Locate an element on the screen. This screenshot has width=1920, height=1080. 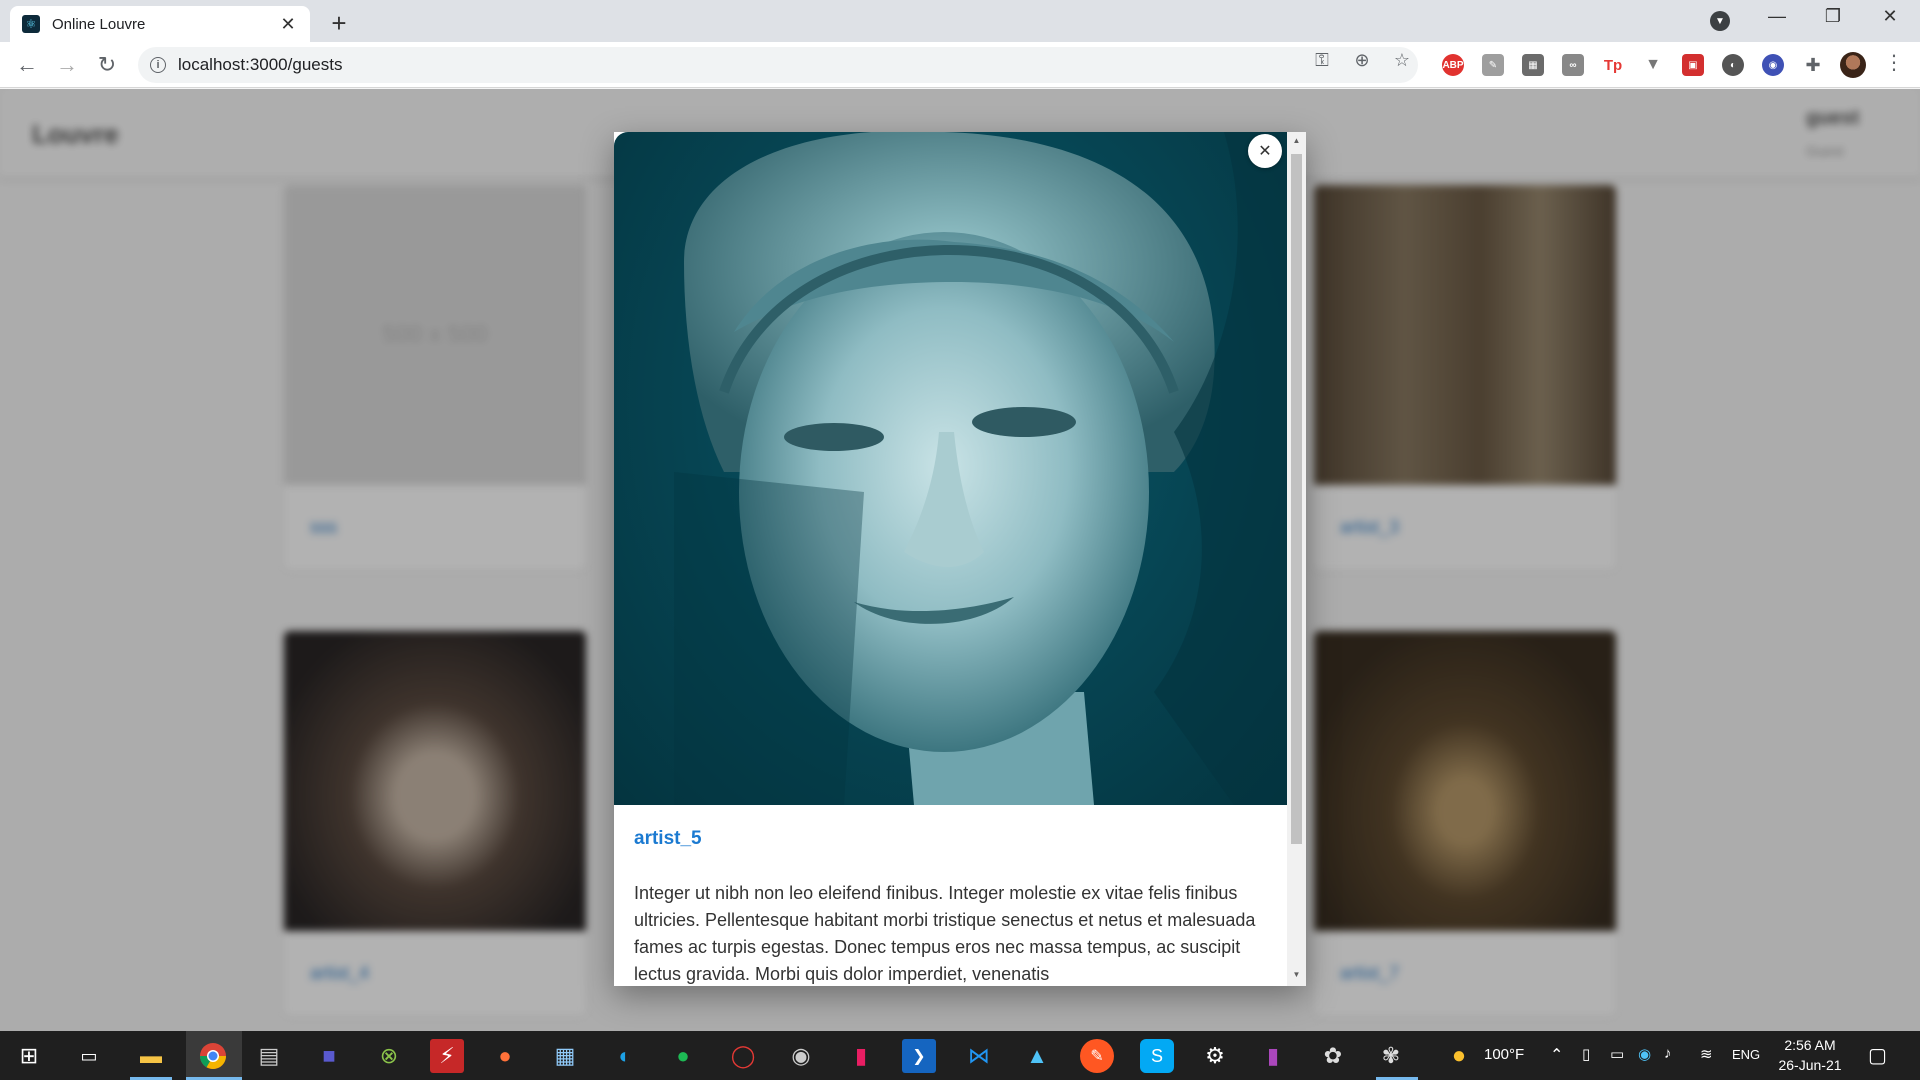
notifications-icon: ▢ is located at coordinates (1877, 1055).